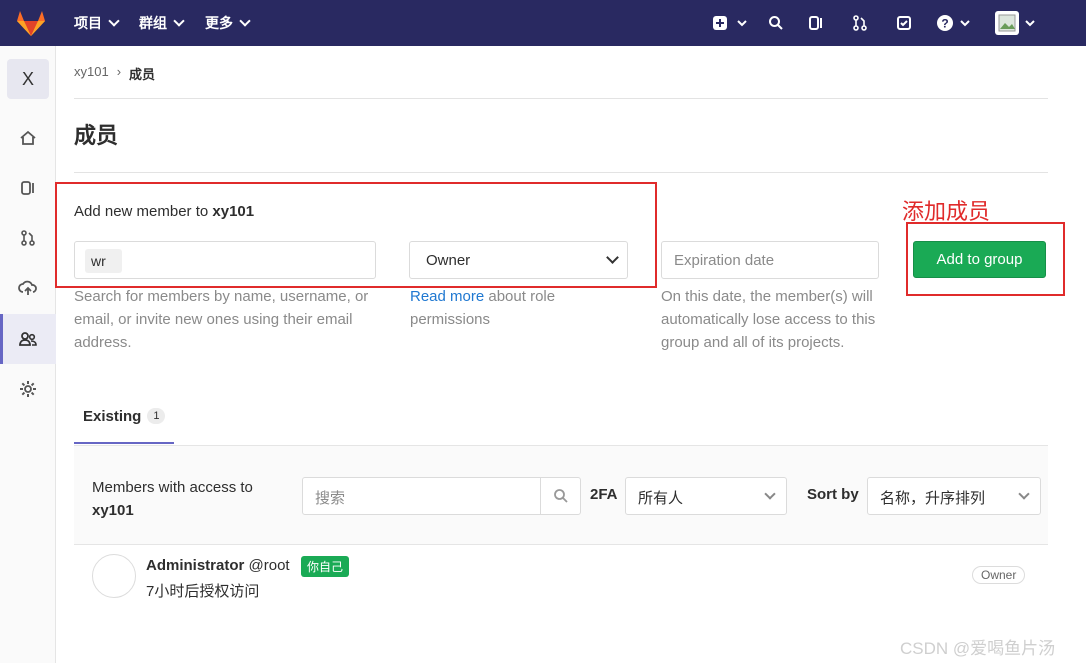  Describe the element at coordinates (441, 496) in the screenshot. I see `members-search-input: 搜索` at that location.